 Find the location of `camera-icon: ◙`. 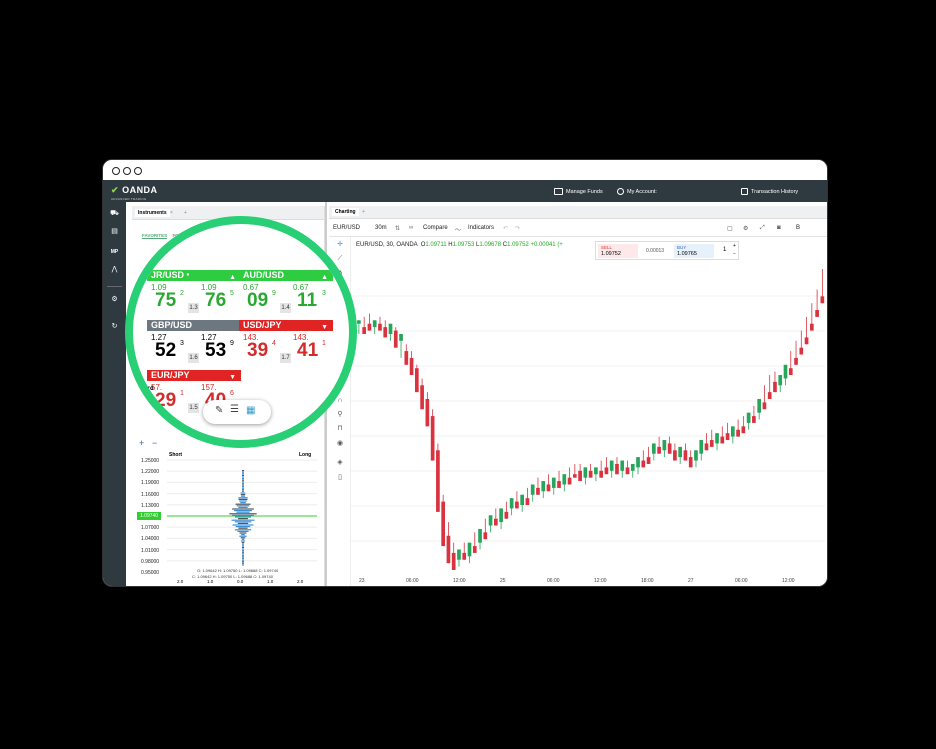

camera-icon: ◙ is located at coordinates (779, 228).